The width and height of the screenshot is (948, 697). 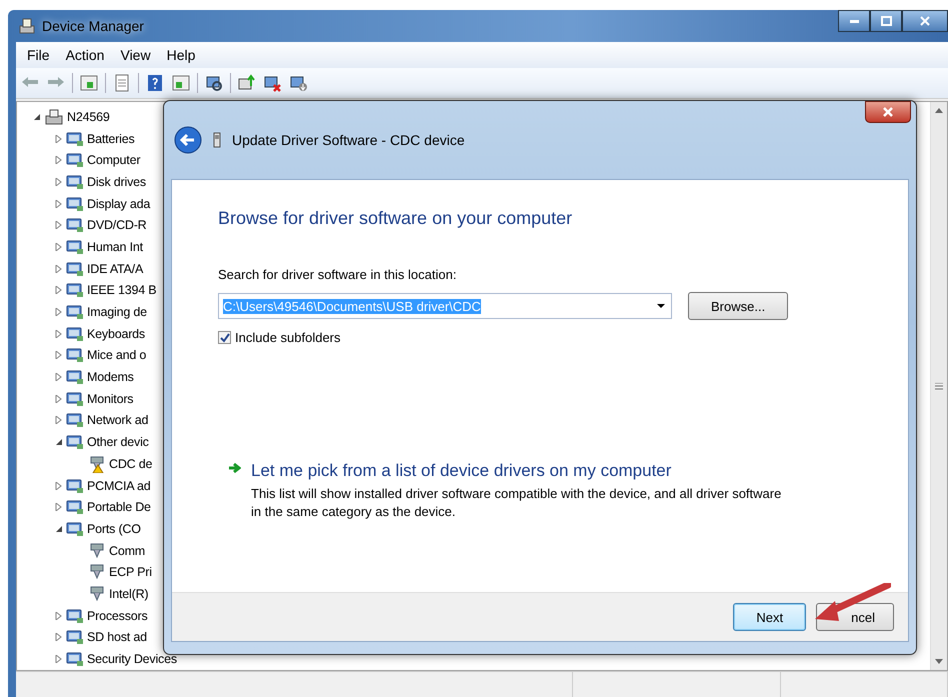 What do you see at coordinates (396, 218) in the screenshot?
I see `dialog-heading: Browse for driver software on your computer` at bounding box center [396, 218].